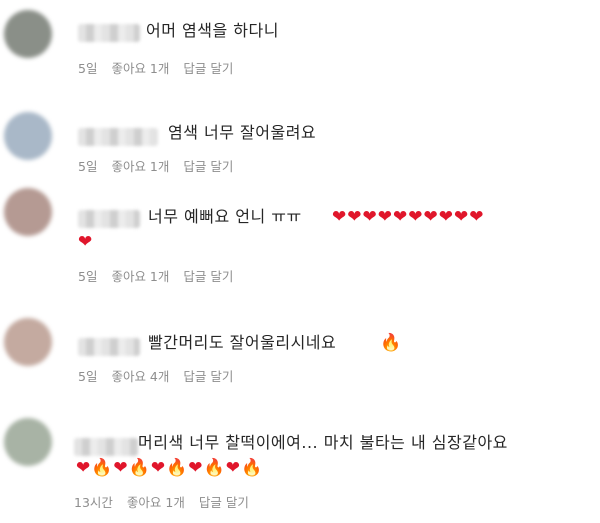 The height and width of the screenshot is (523, 600). Describe the element at coordinates (93, 502) in the screenshot. I see `comment-time: 13시간` at that location.